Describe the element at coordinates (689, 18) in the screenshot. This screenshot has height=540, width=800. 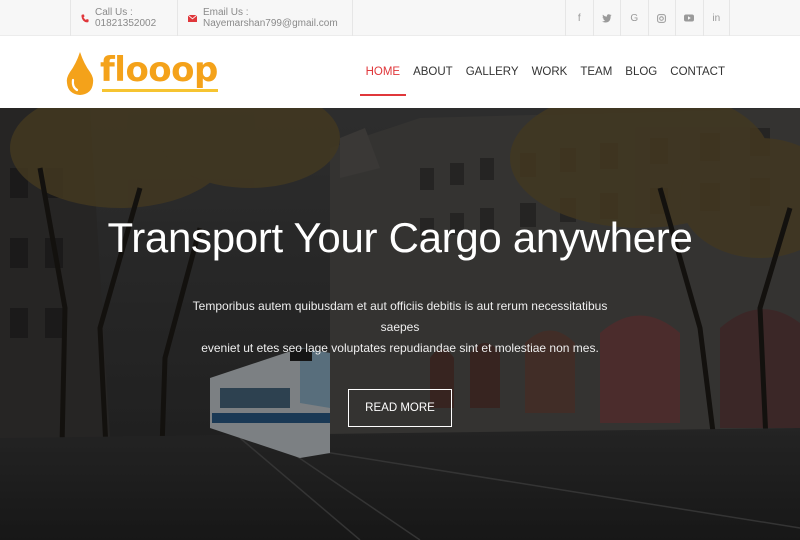
I see `youtube-icon` at that location.